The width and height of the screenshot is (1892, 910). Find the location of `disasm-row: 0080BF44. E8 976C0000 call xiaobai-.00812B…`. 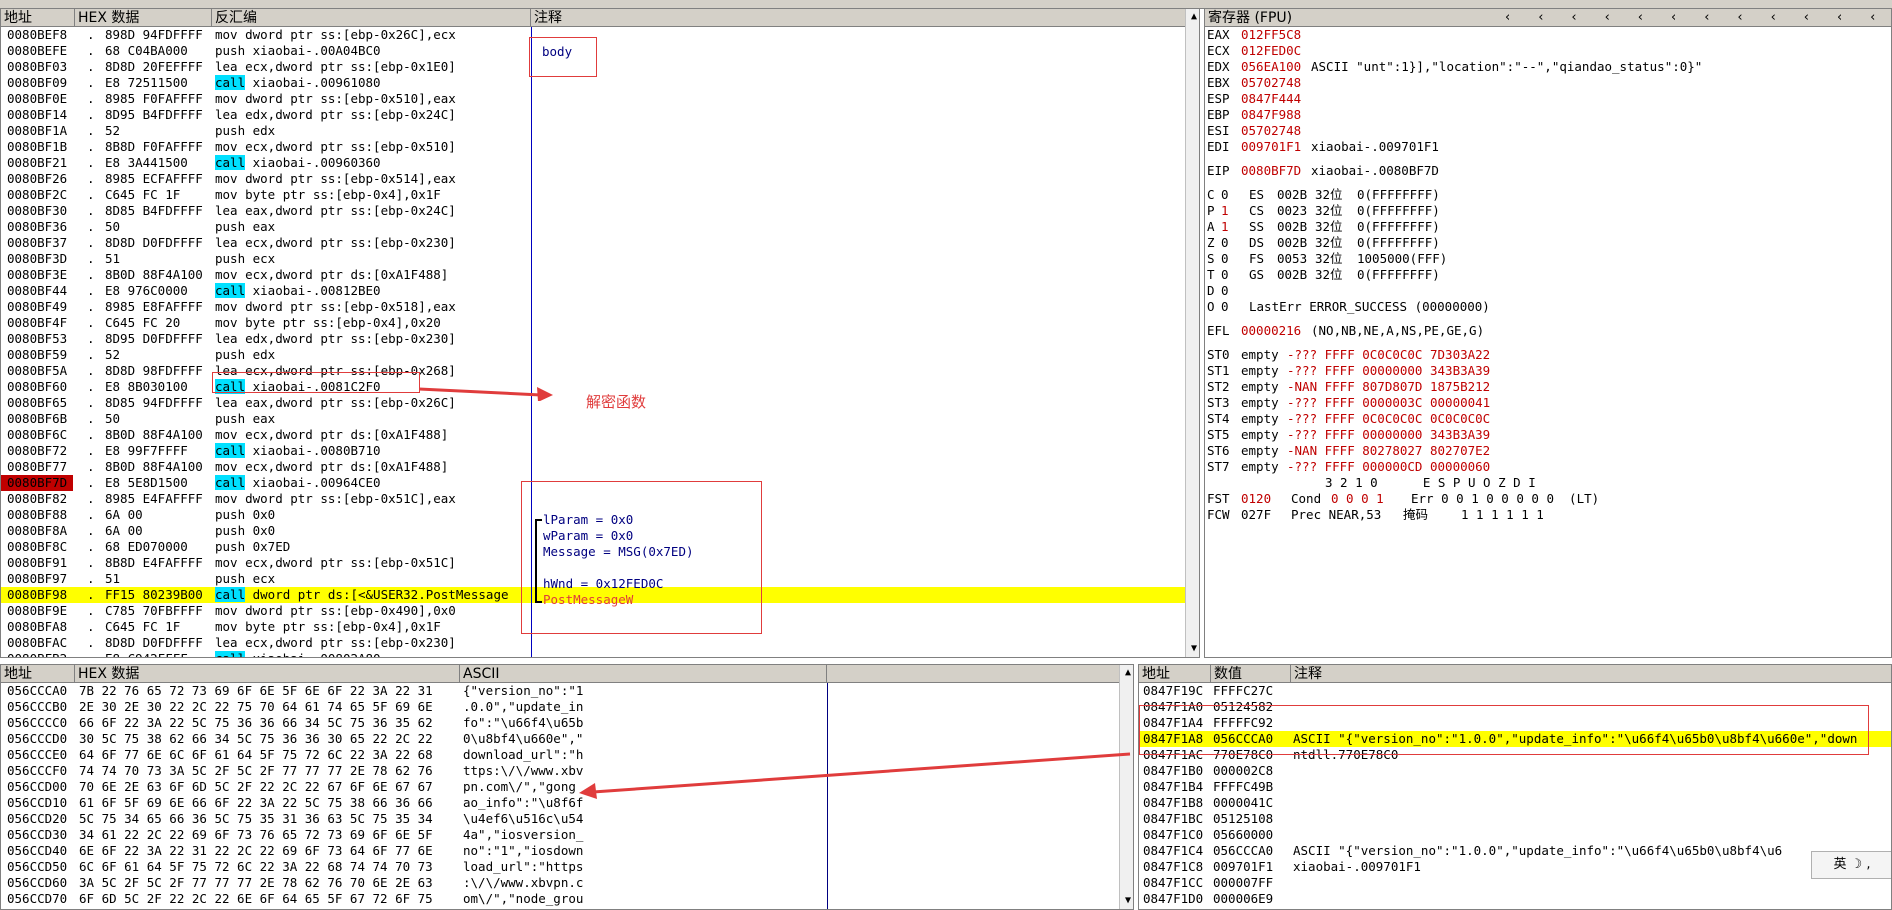

disasm-row: 0080BF44. E8 976C0000 call xiaobai-.00812B… is located at coordinates (593, 291).